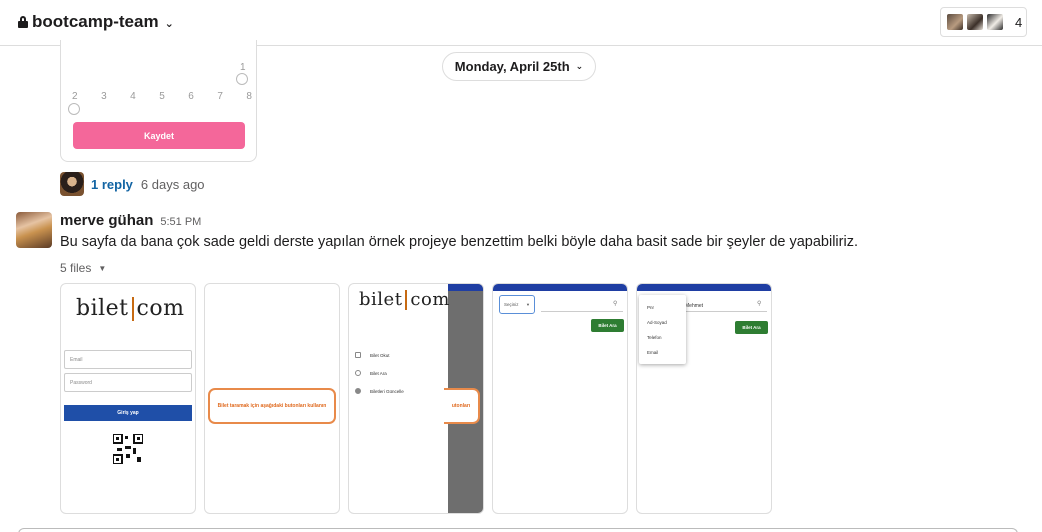 This screenshot has height=532, width=1042. What do you see at coordinates (102, 268) in the screenshot?
I see `caret-down-icon: ▼` at bounding box center [102, 268].